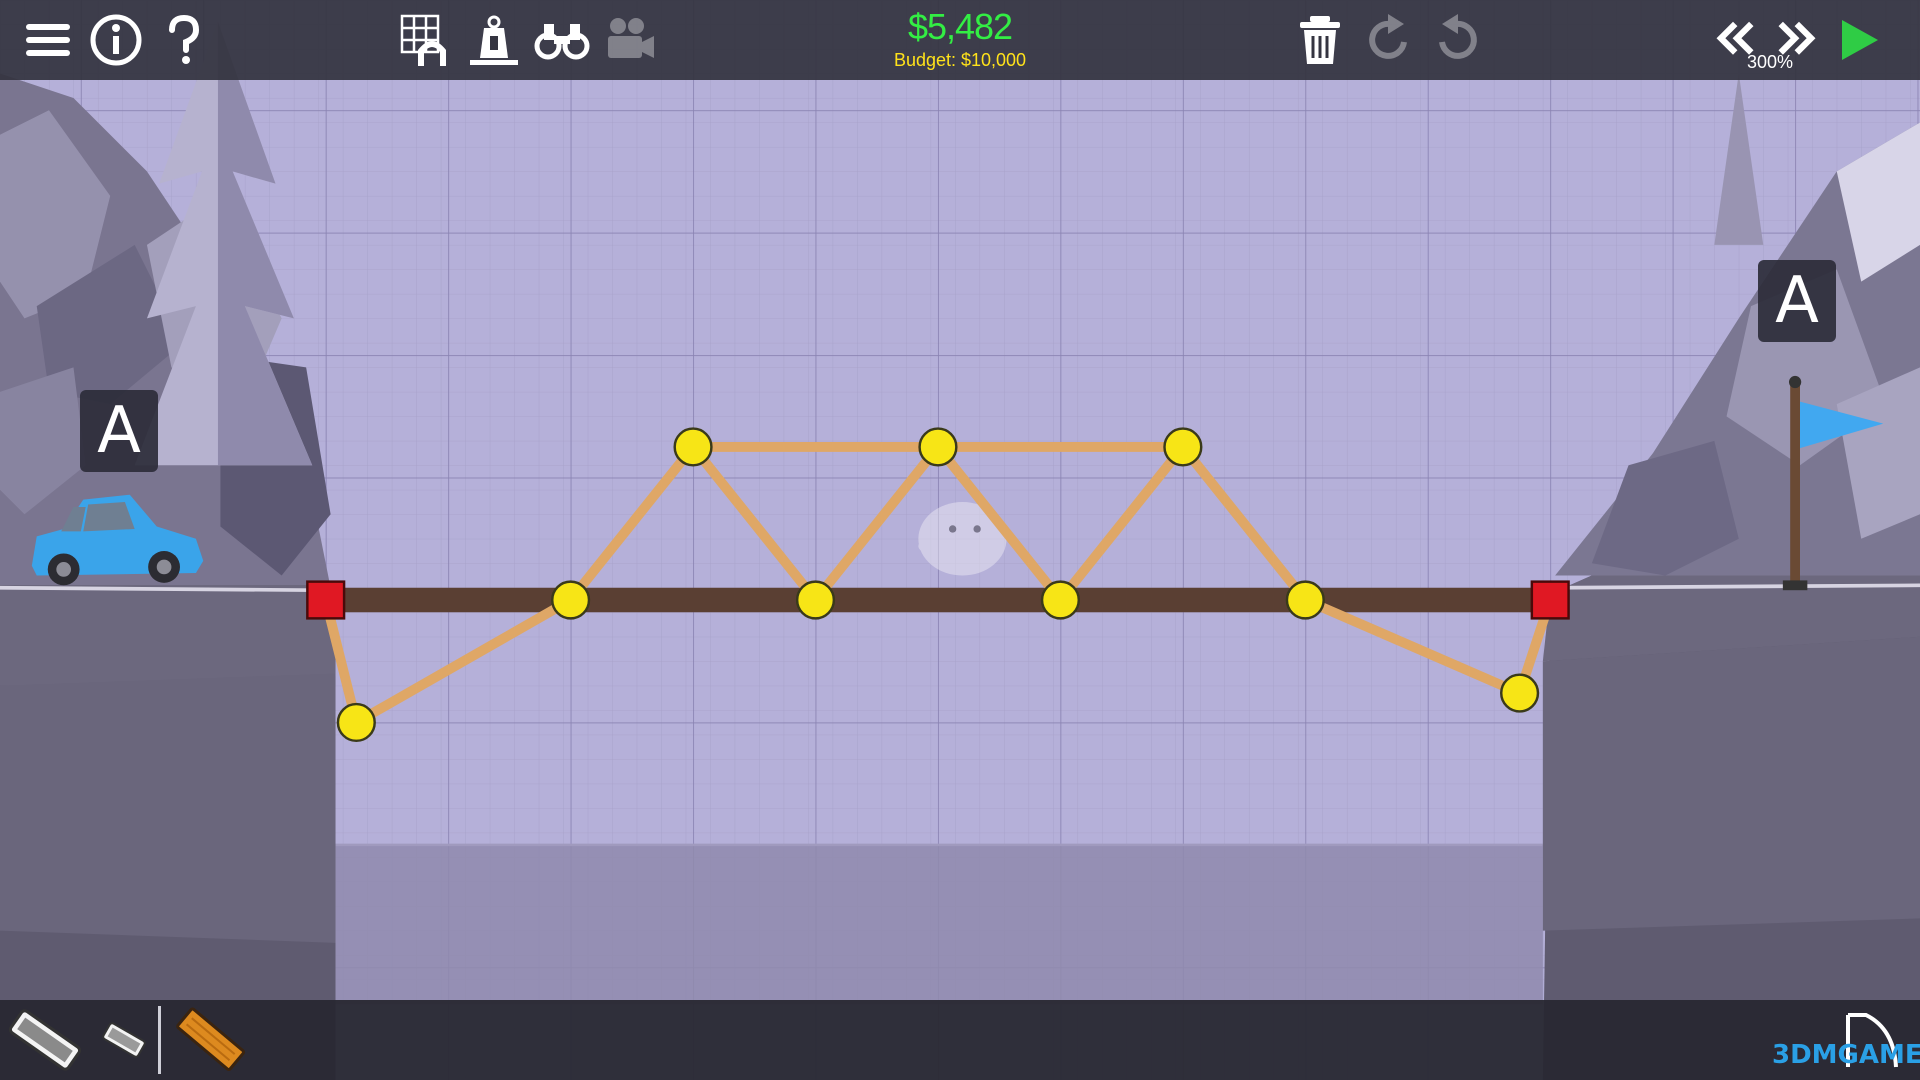 The width and height of the screenshot is (1920, 1080). Describe the element at coordinates (1738, 586) in the screenshot. I see `right-road` at that location.